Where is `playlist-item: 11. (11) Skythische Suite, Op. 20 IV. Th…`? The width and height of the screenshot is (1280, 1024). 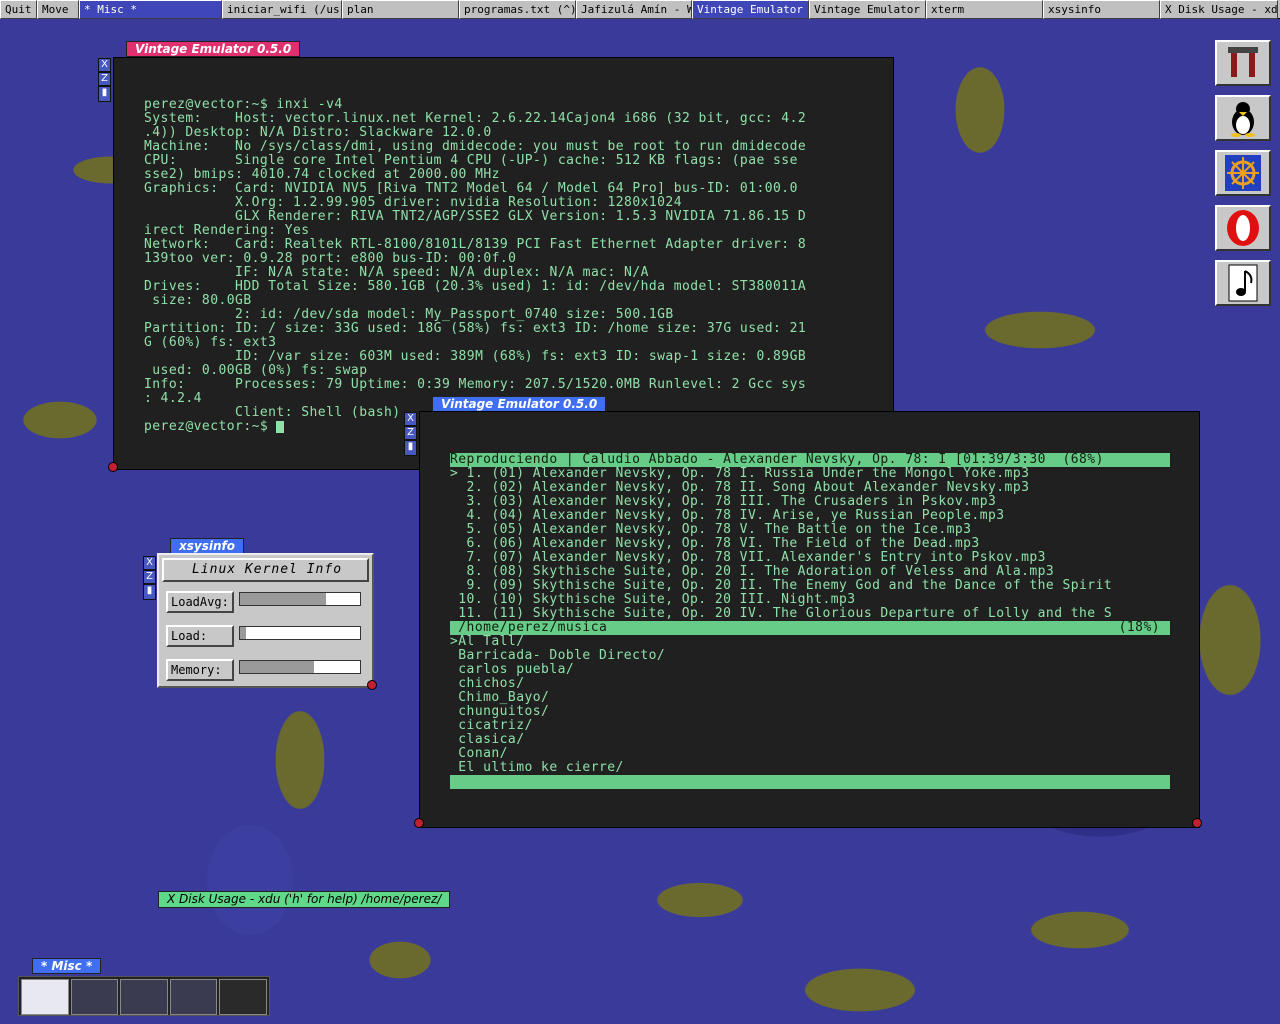 playlist-item: 11. (11) Skythische Suite, Op. 20 IV. Th… is located at coordinates (824, 614).